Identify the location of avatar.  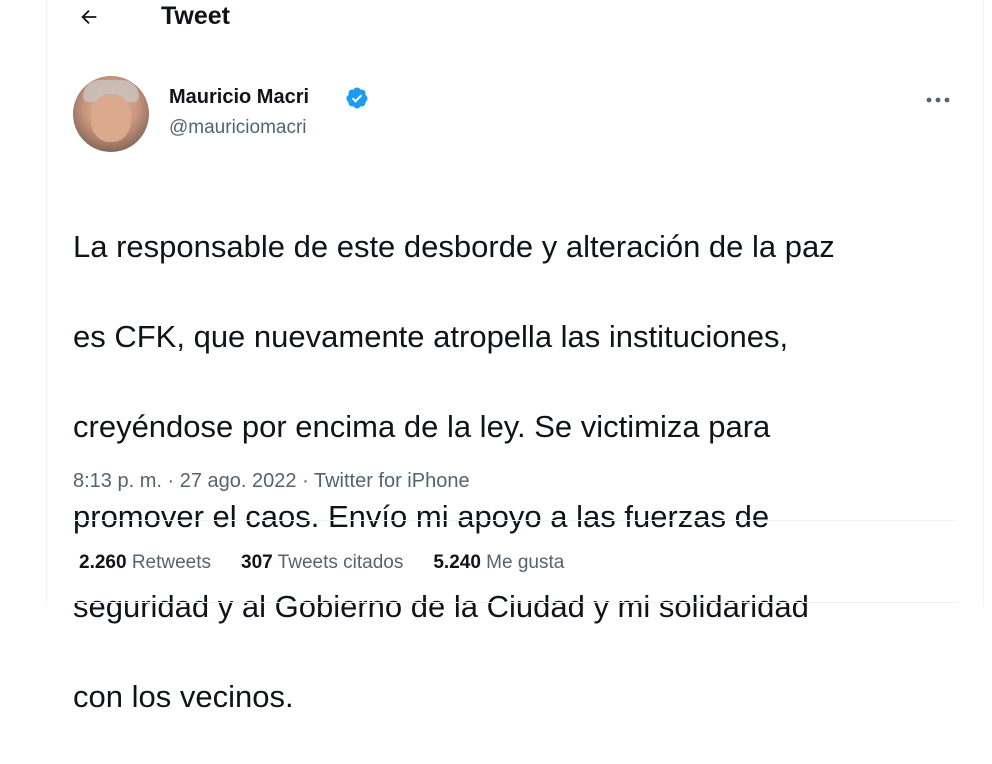
(111, 114).